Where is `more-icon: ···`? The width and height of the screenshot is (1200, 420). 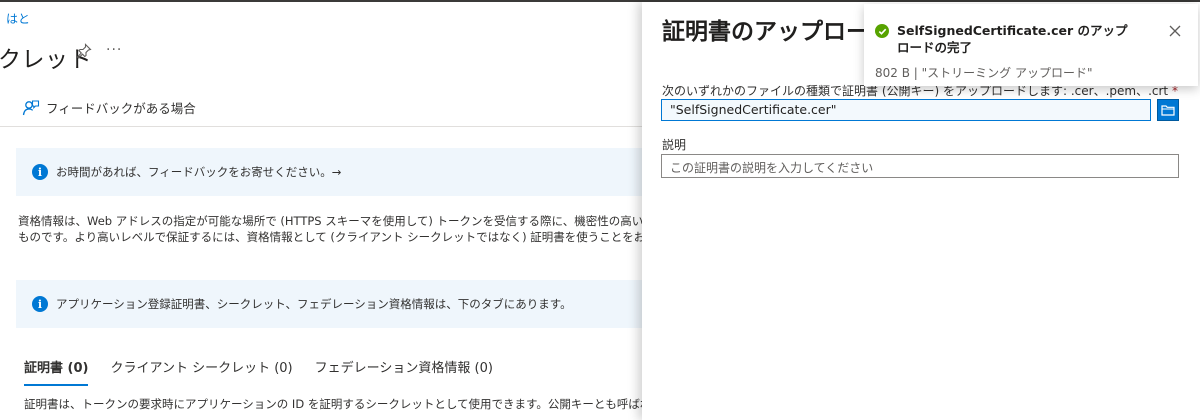
more-icon: ··· is located at coordinates (114, 50).